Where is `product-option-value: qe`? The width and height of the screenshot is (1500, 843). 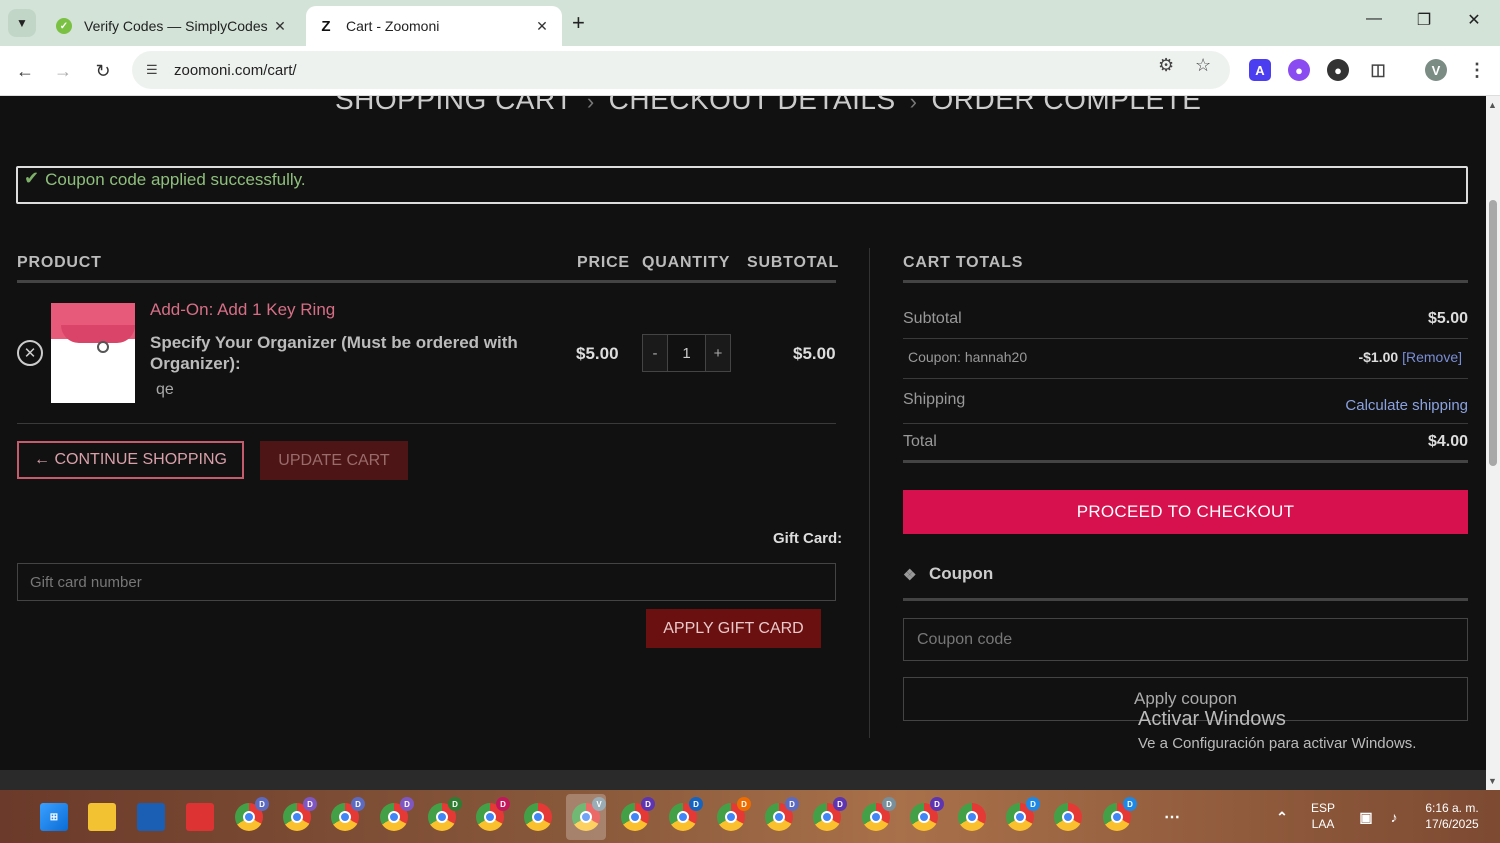 product-option-value: qe is located at coordinates (165, 389).